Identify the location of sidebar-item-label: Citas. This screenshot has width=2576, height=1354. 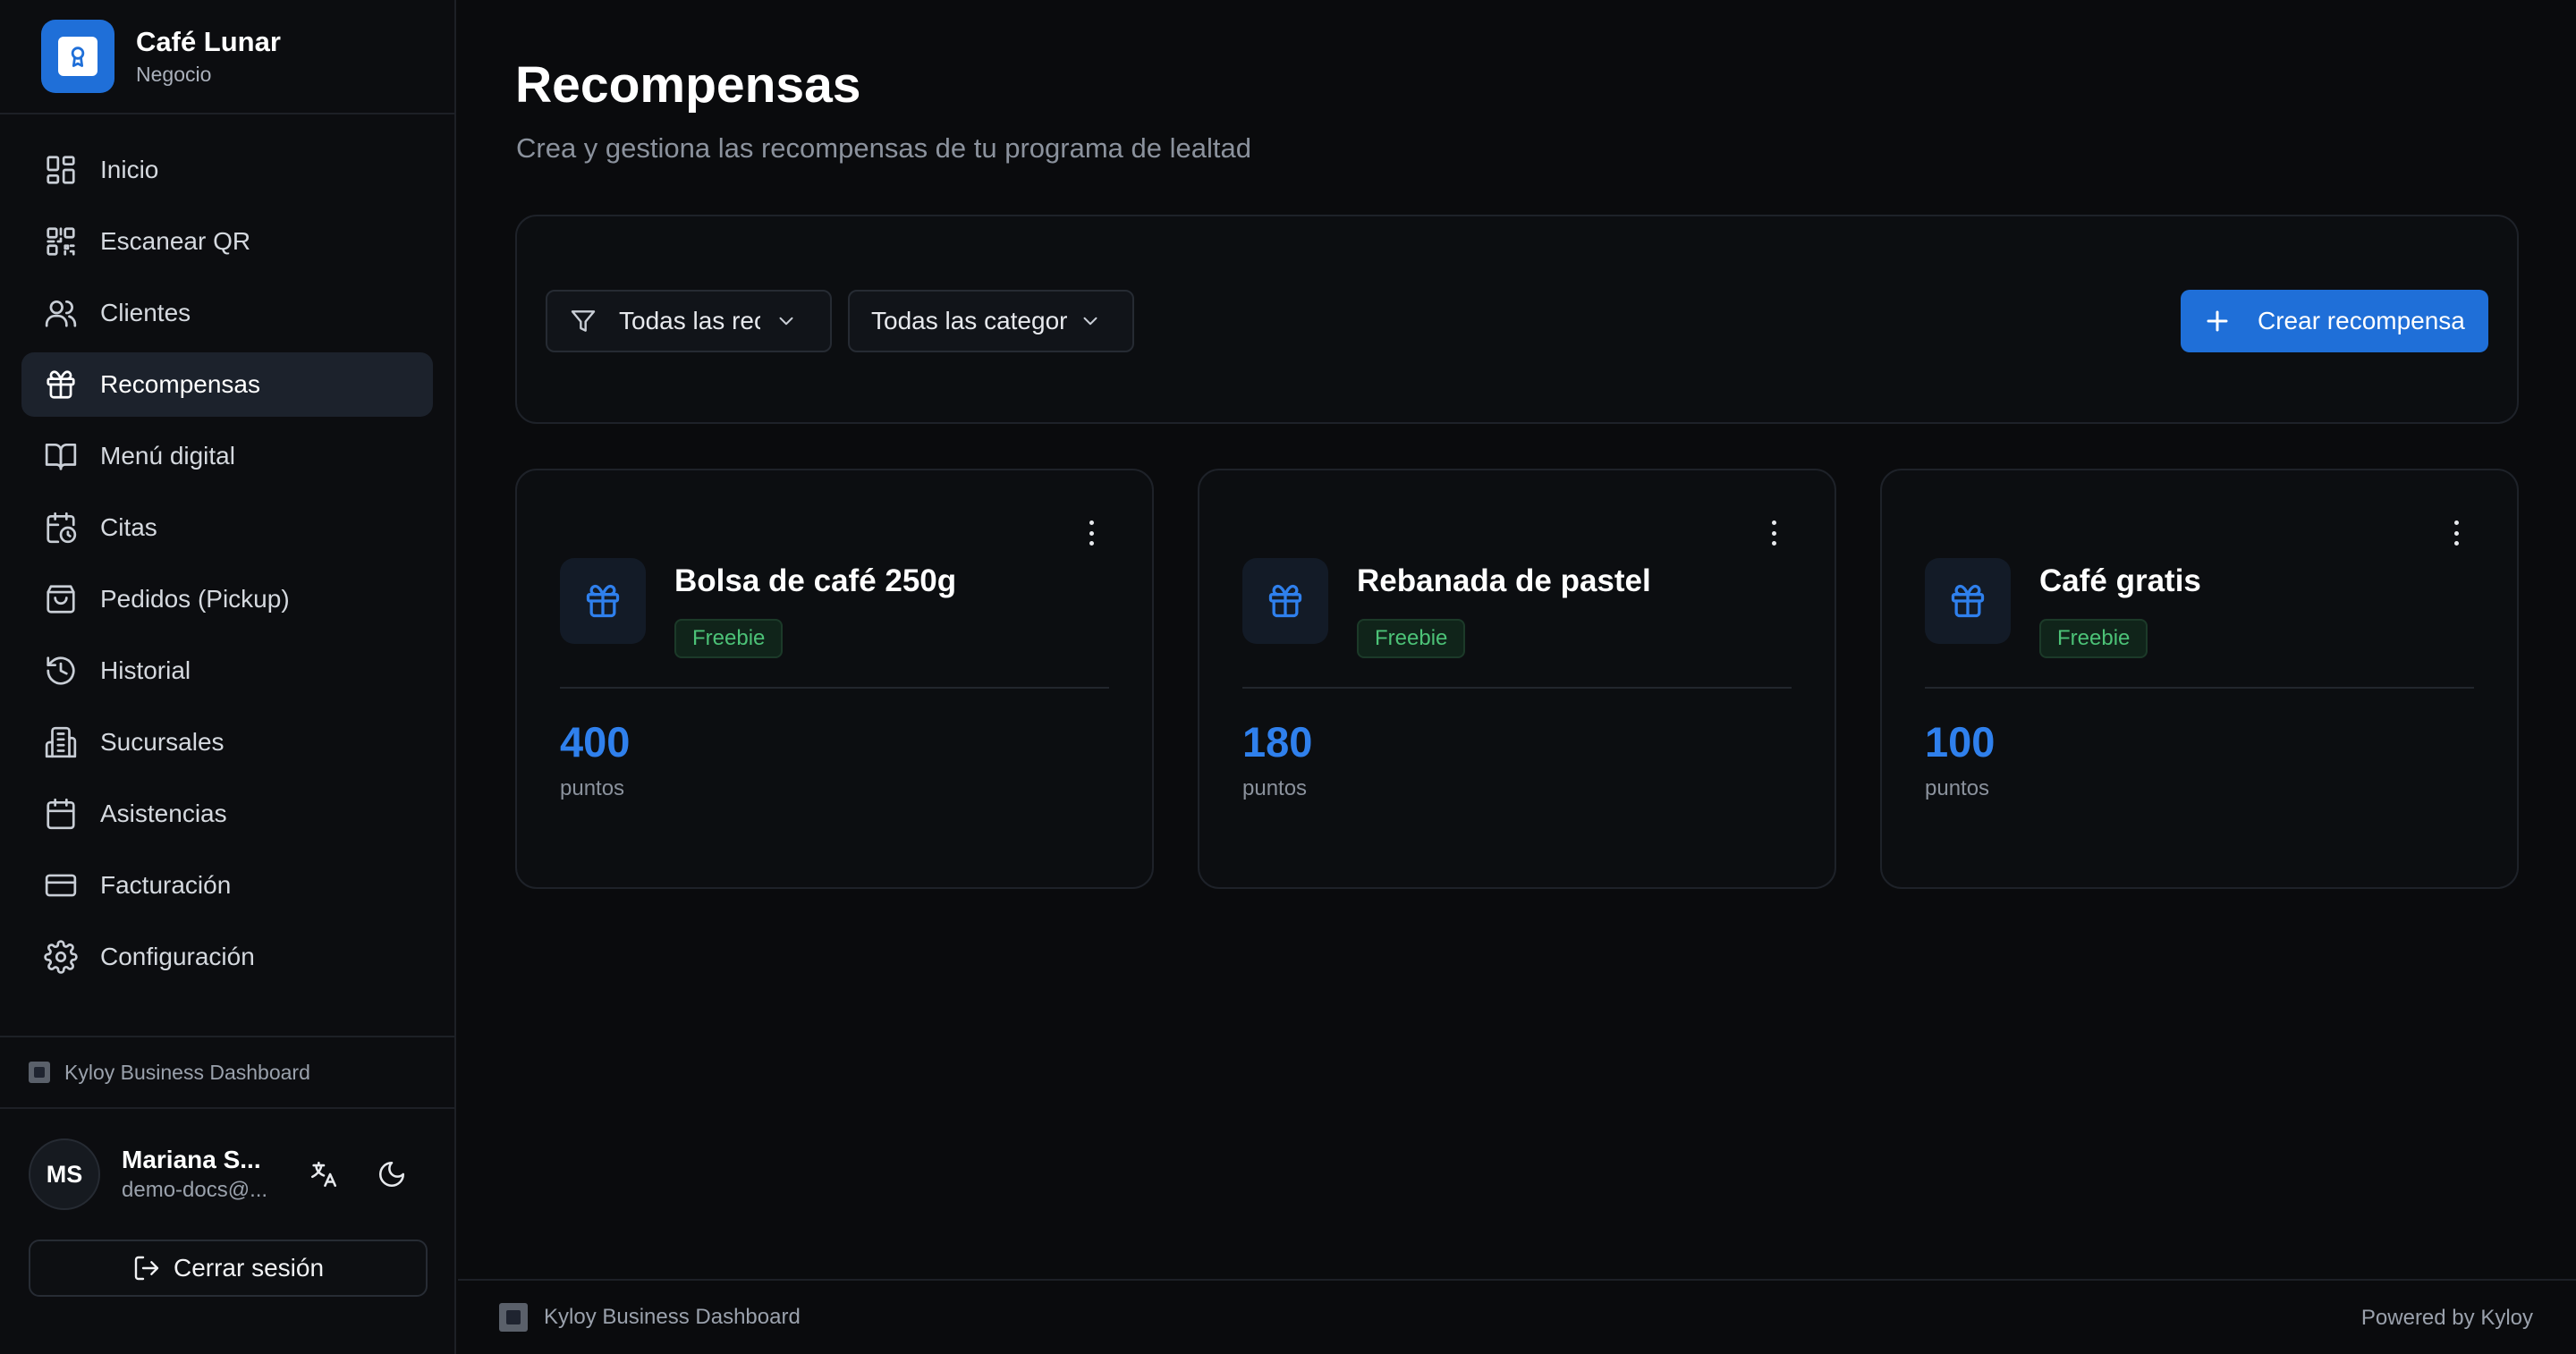
(128, 527).